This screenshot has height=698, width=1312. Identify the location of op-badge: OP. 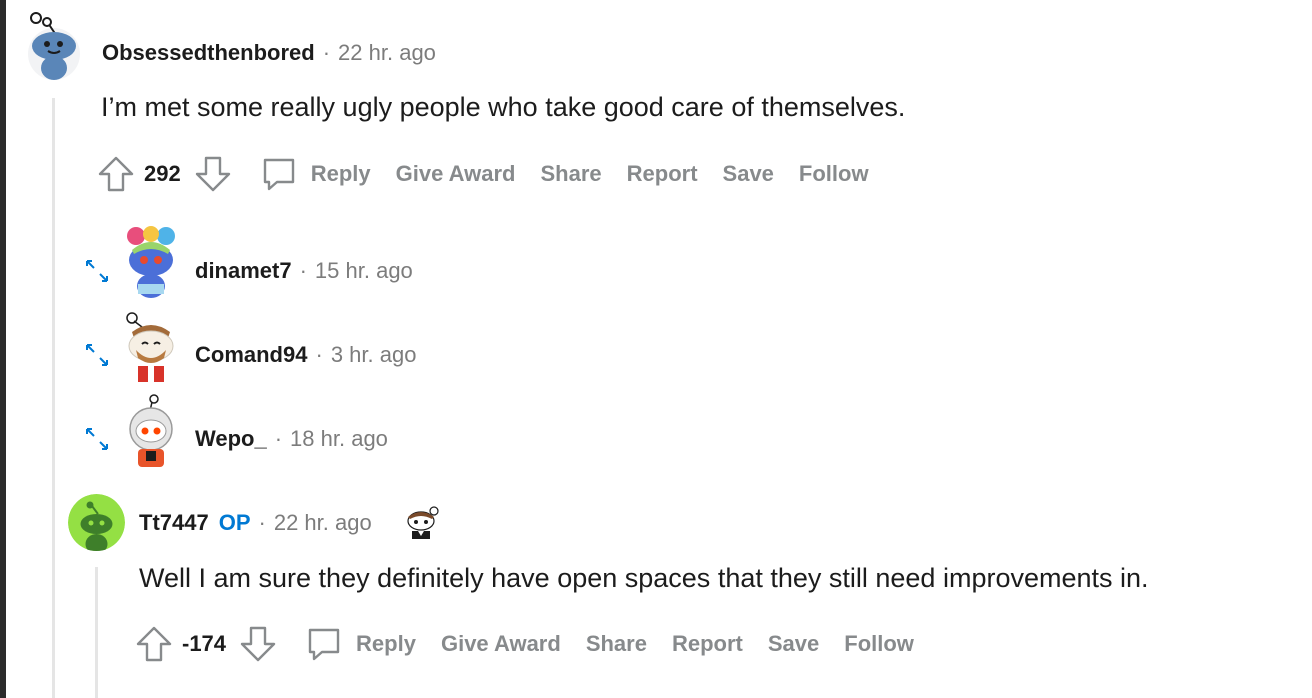
(234, 522).